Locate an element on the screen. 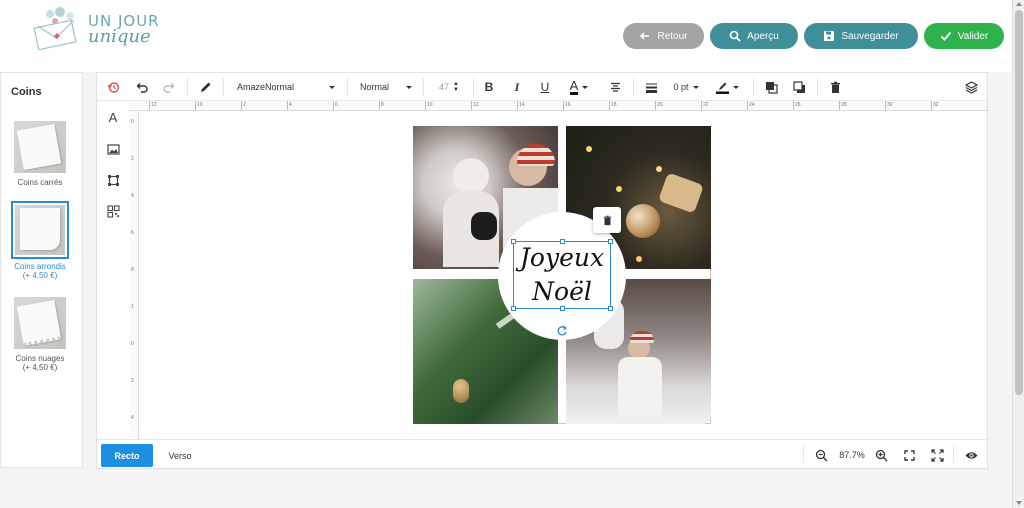 This screenshot has height=508, width=1024. send-back-button is located at coordinates (799, 87).